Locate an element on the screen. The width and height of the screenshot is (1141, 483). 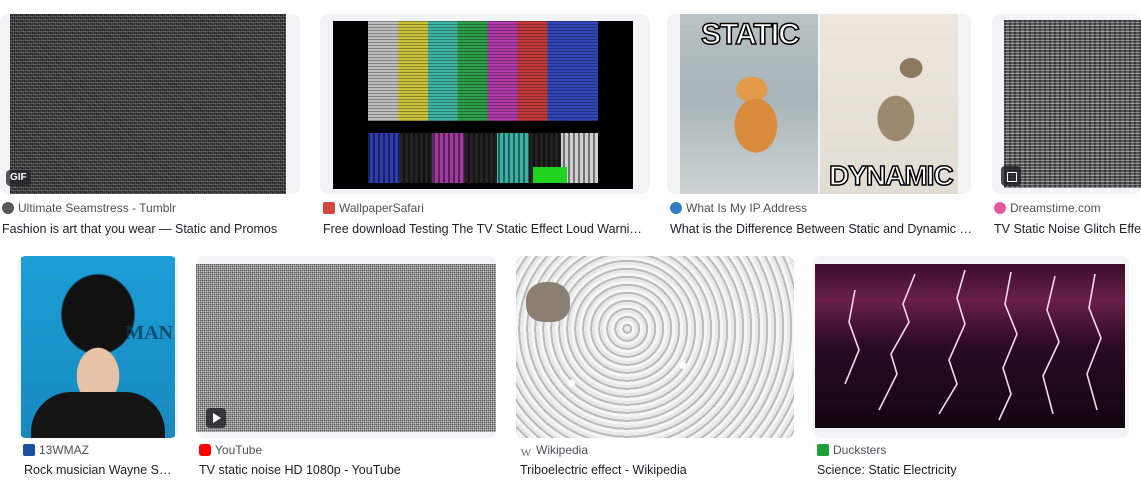
ducksters-favicon-icon is located at coordinates (823, 450).